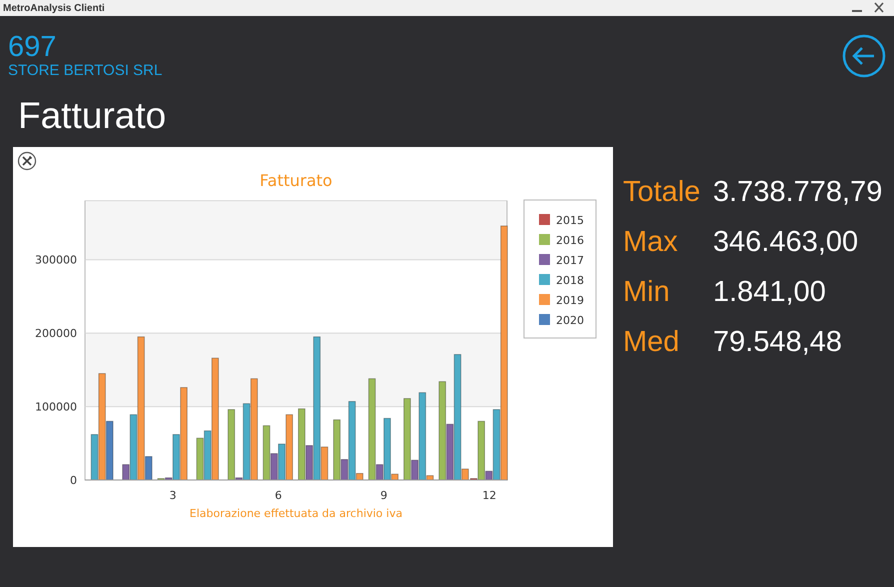 The height and width of the screenshot is (587, 894). Describe the element at coordinates (56, 260) in the screenshot. I see `y-tick-label: 300000` at that location.